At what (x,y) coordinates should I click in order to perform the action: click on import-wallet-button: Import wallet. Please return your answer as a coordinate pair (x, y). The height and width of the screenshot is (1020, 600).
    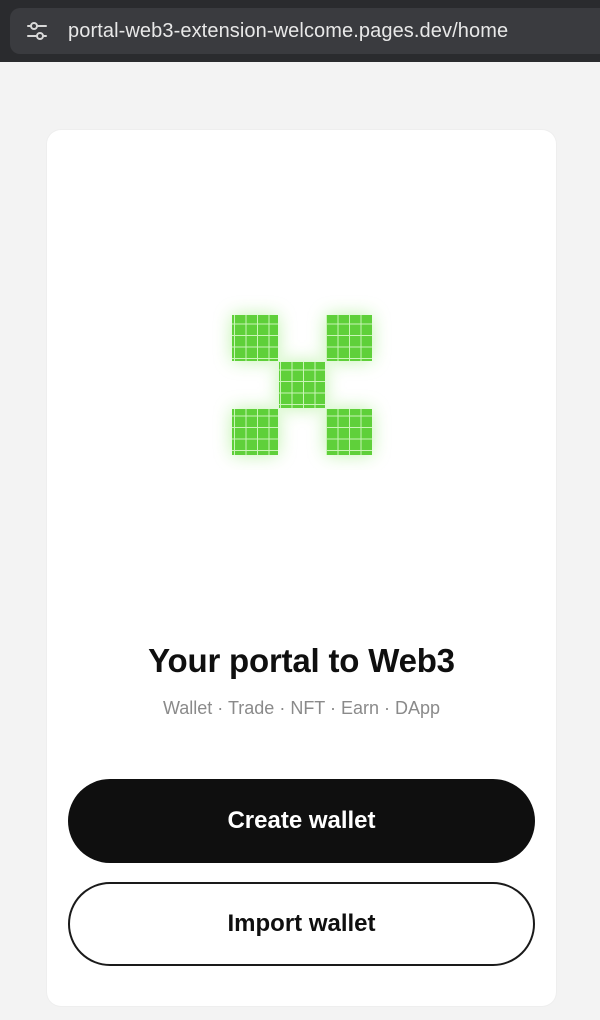
    Looking at the image, I should click on (301, 924).